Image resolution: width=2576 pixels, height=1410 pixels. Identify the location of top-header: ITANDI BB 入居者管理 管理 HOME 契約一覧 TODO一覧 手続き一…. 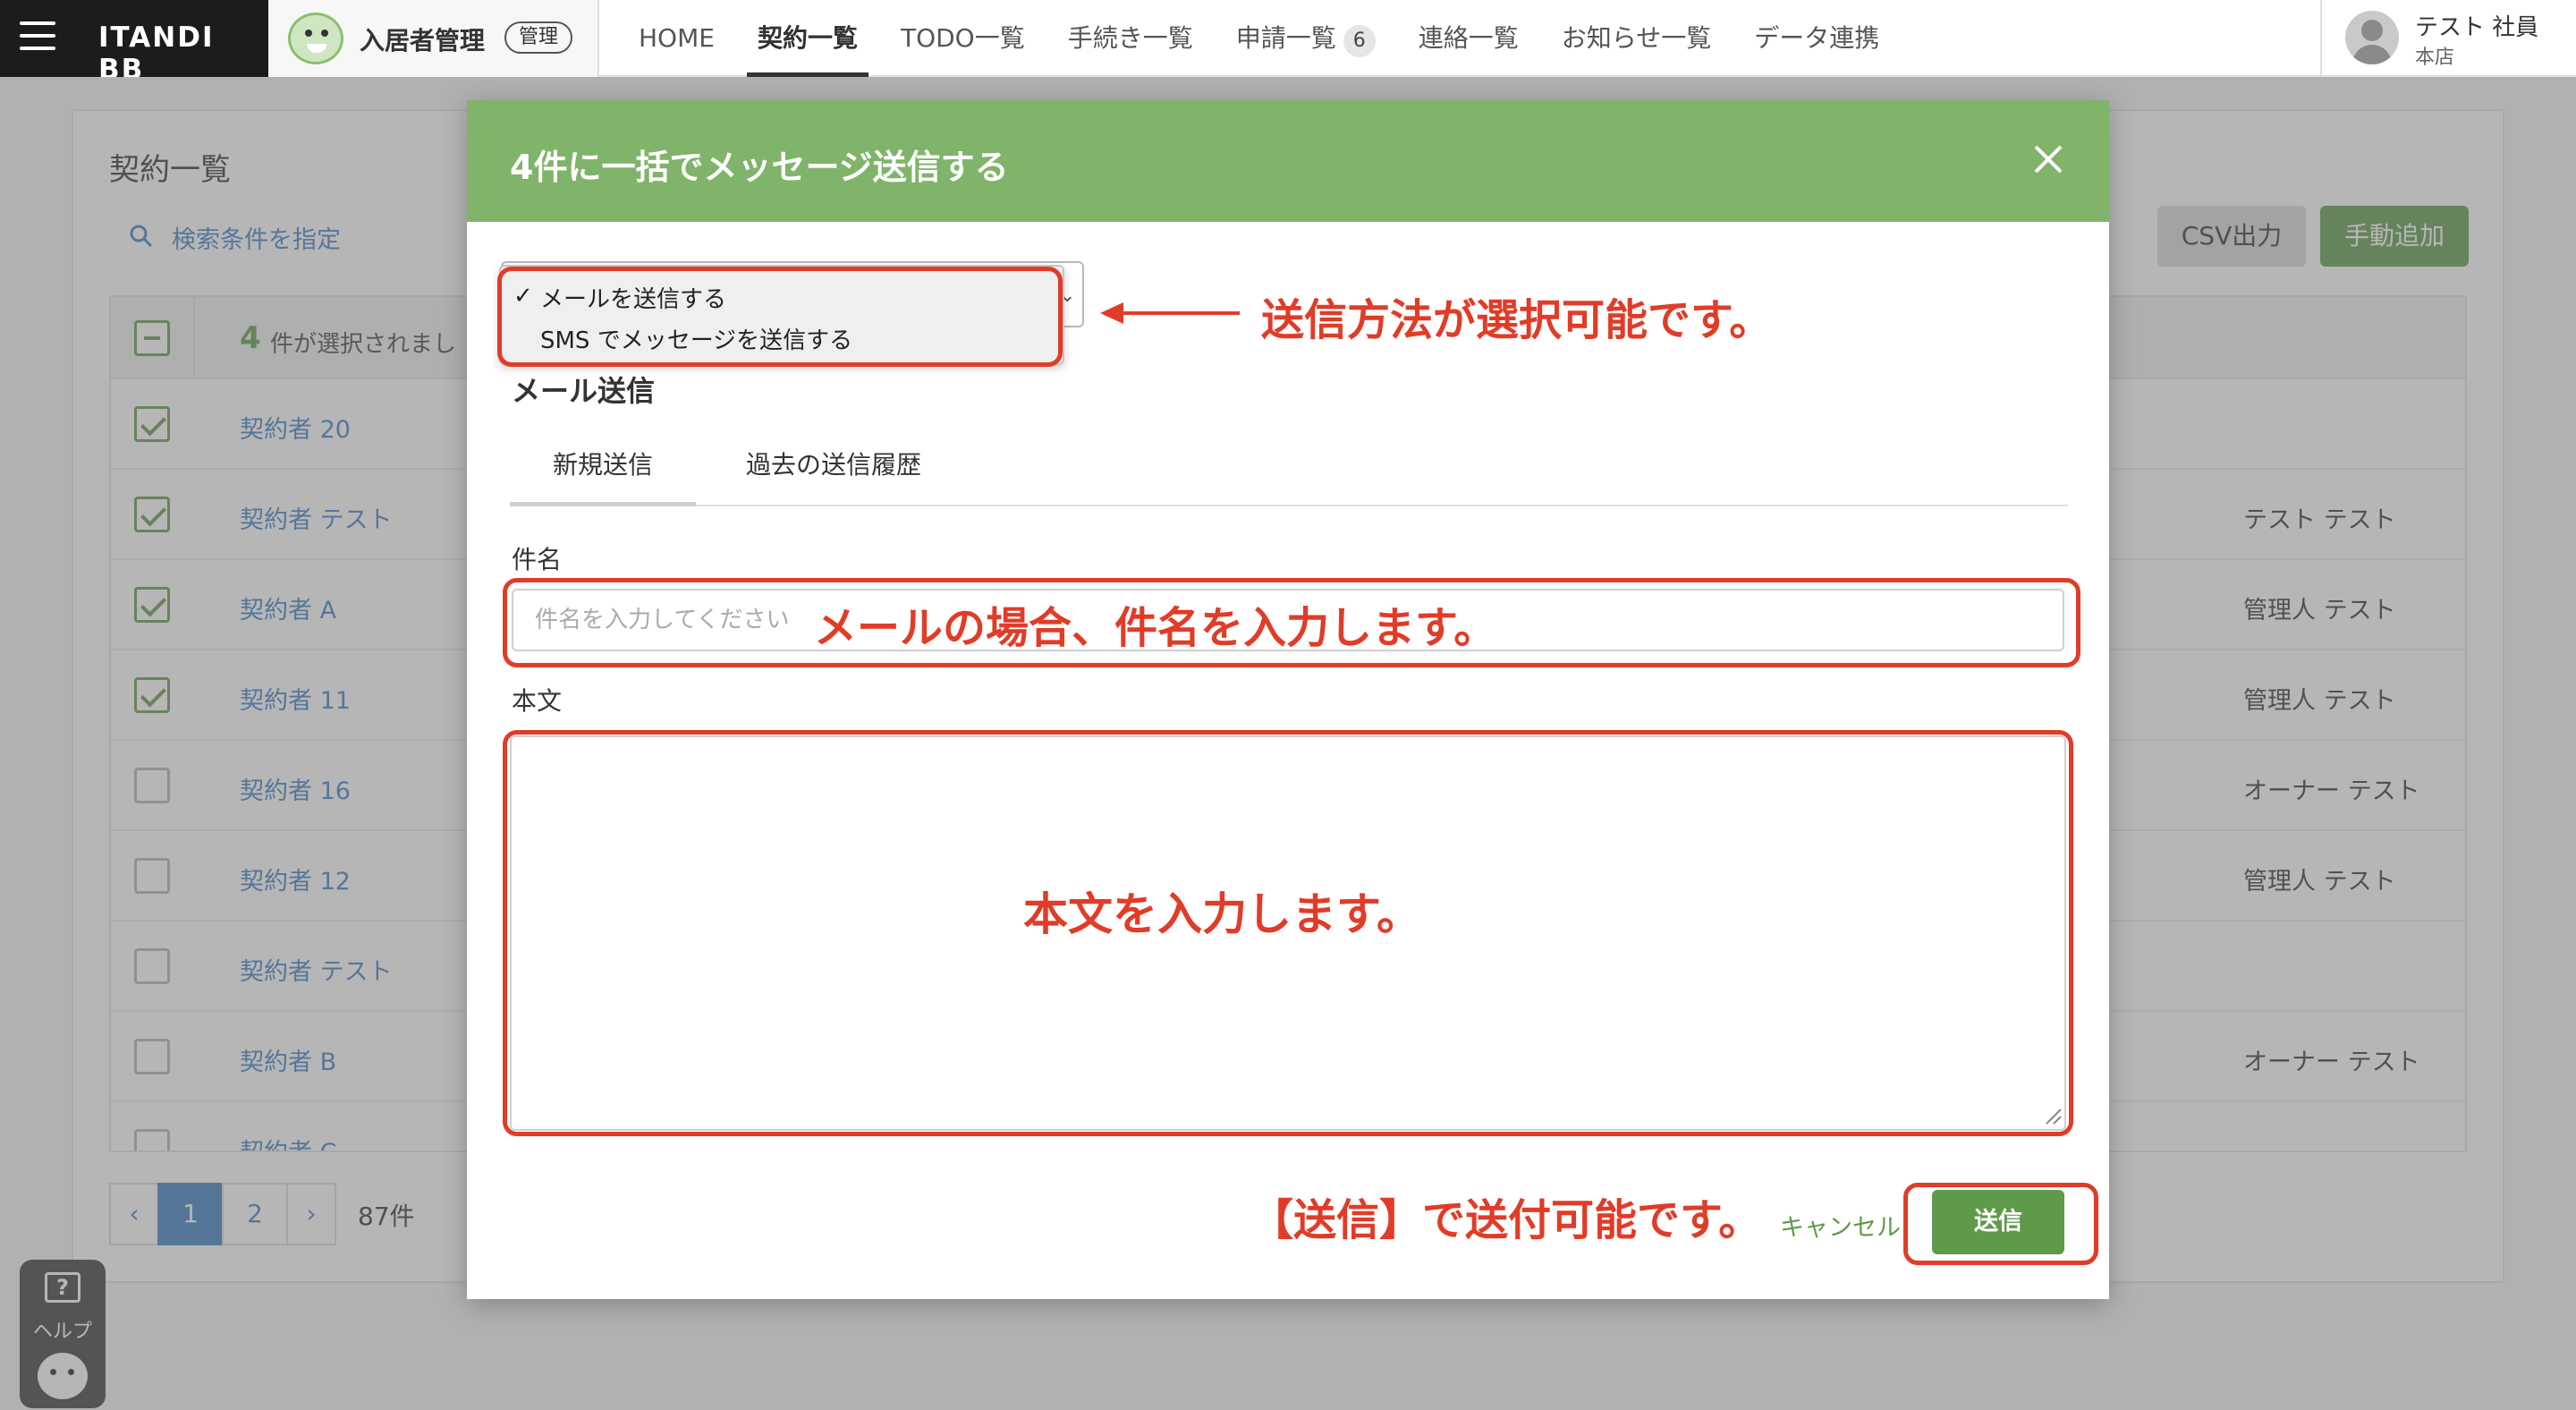
(1288, 43).